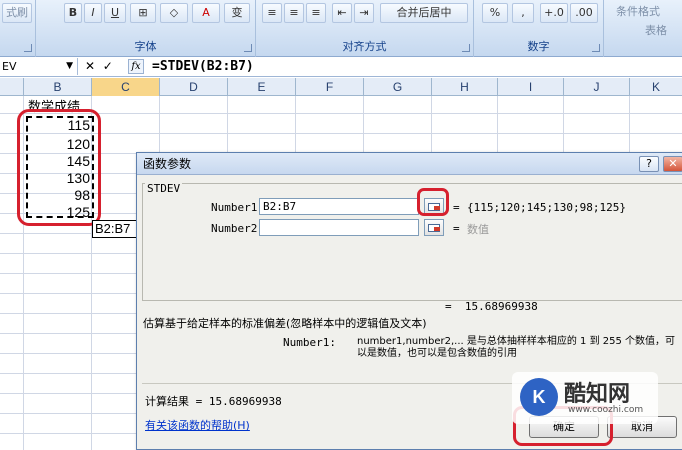  I want to click on decrease-decimal-button: .00, so click(584, 13).